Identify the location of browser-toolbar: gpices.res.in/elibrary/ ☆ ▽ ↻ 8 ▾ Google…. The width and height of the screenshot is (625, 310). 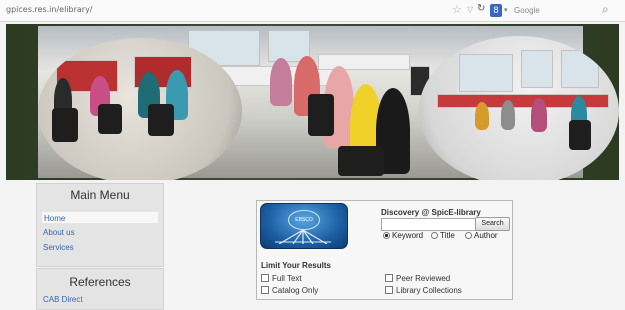
(312, 11).